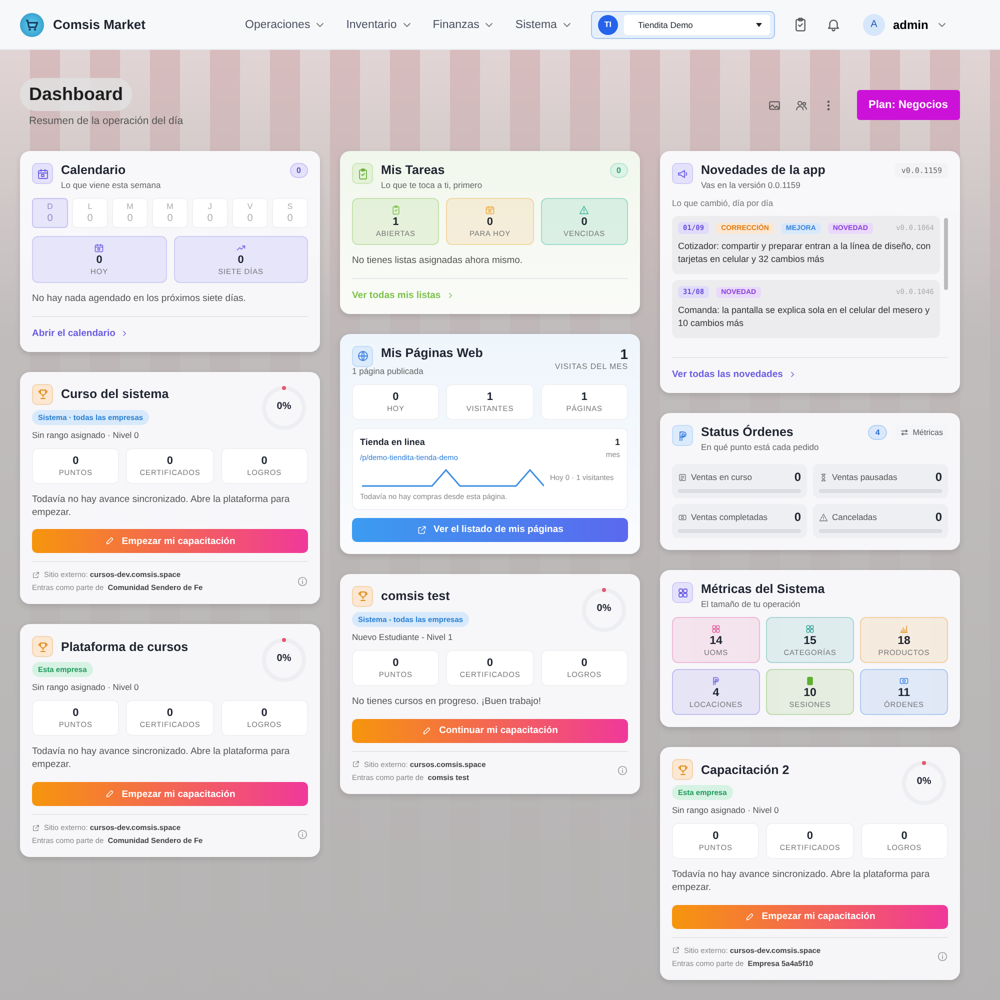  Describe the element at coordinates (623, 354) in the screenshot. I see `visits-count: 1` at that location.